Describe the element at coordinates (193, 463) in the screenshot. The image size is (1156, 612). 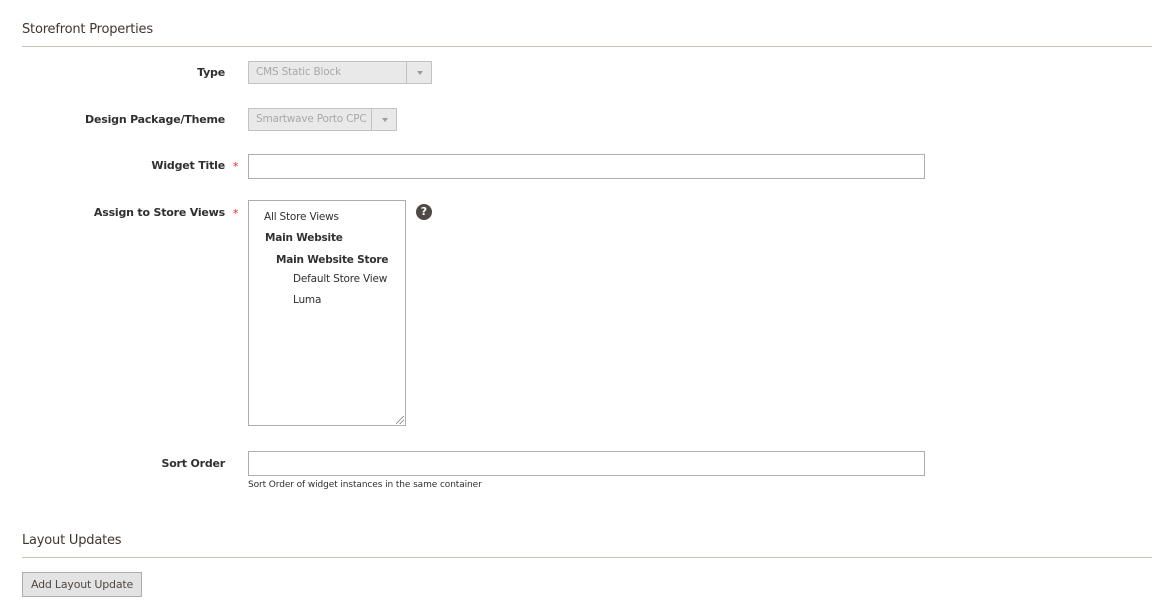
I see `sort-order-label: Sort Order` at that location.